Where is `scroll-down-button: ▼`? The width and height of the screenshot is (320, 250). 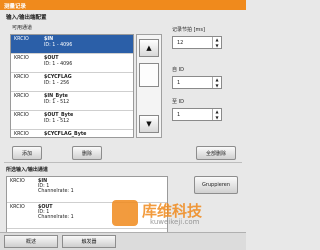 scroll-down-button: ▼ is located at coordinates (149, 124).